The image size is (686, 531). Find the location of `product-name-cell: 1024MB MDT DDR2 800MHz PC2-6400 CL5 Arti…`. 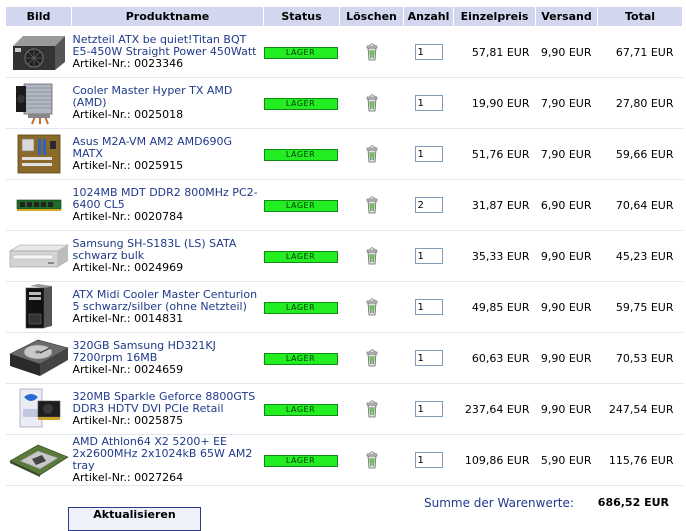

product-name-cell: 1024MB MDT DDR2 800MHz PC2-6400 CL5 Arti… is located at coordinates (167, 205).